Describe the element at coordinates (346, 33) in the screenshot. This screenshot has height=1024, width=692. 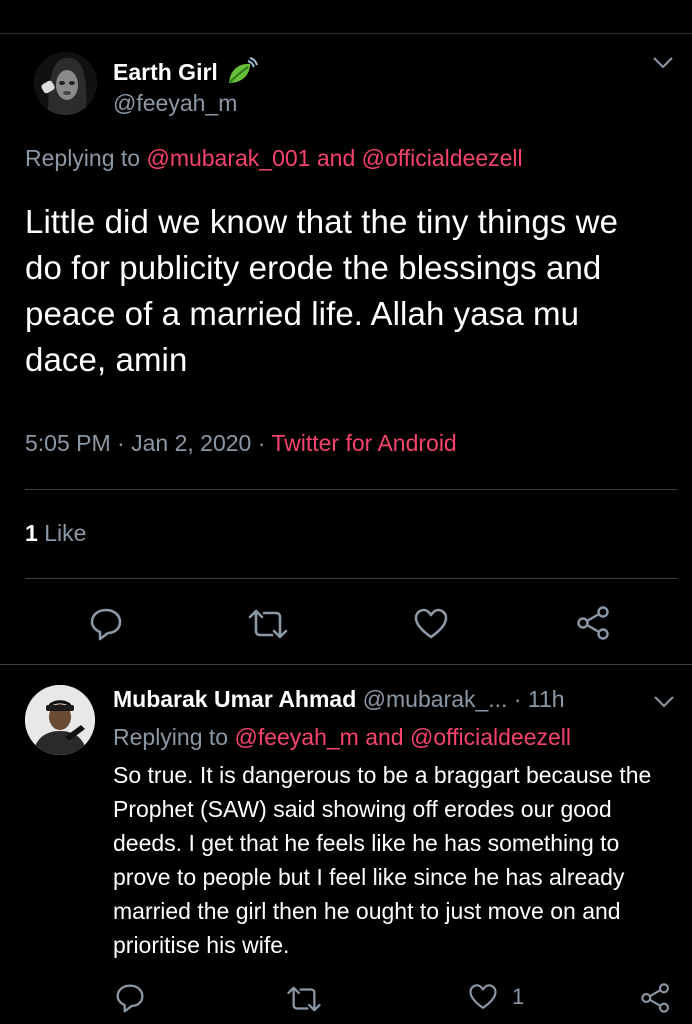
I see `top-divider` at that location.